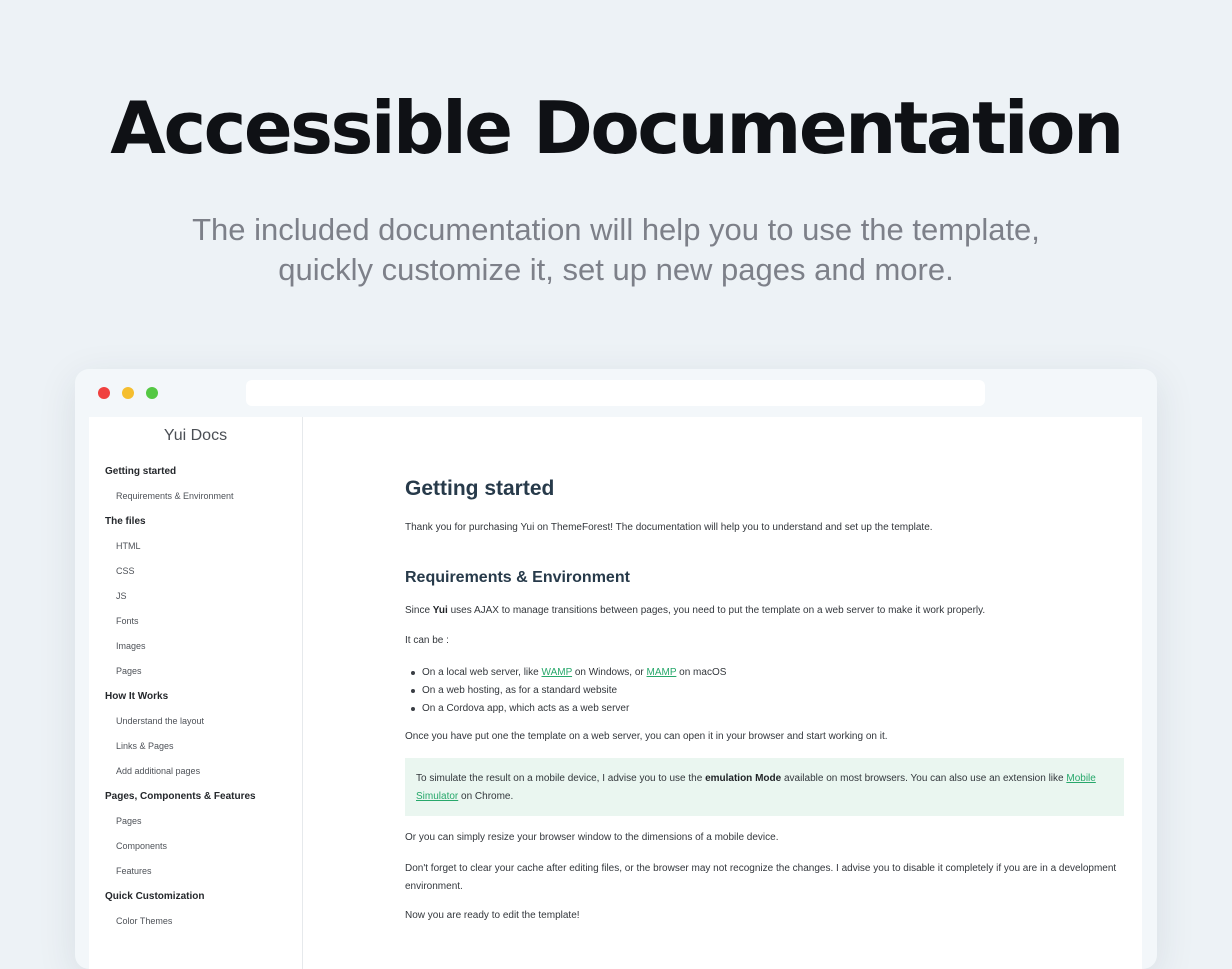  Describe the element at coordinates (517, 577) in the screenshot. I see `section-heading-requirements: Requirements & Environment` at that location.